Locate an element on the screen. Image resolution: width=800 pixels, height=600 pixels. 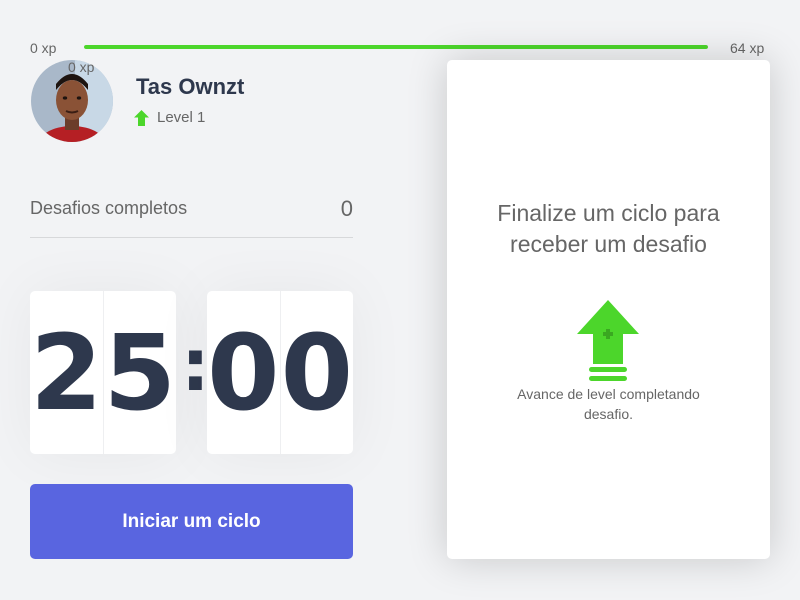
start-cycle-button: Iniciar um ciclo is located at coordinates (191, 521).